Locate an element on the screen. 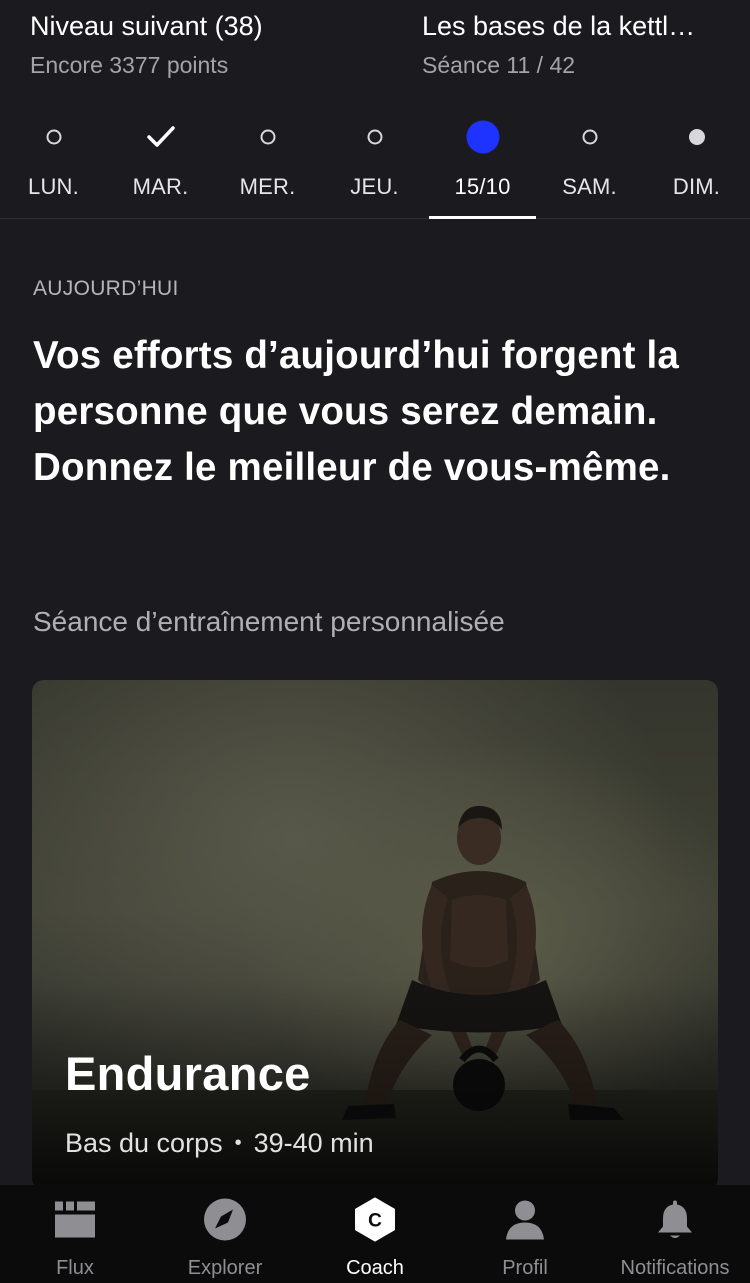  coach-icon: C is located at coordinates (375, 1222).